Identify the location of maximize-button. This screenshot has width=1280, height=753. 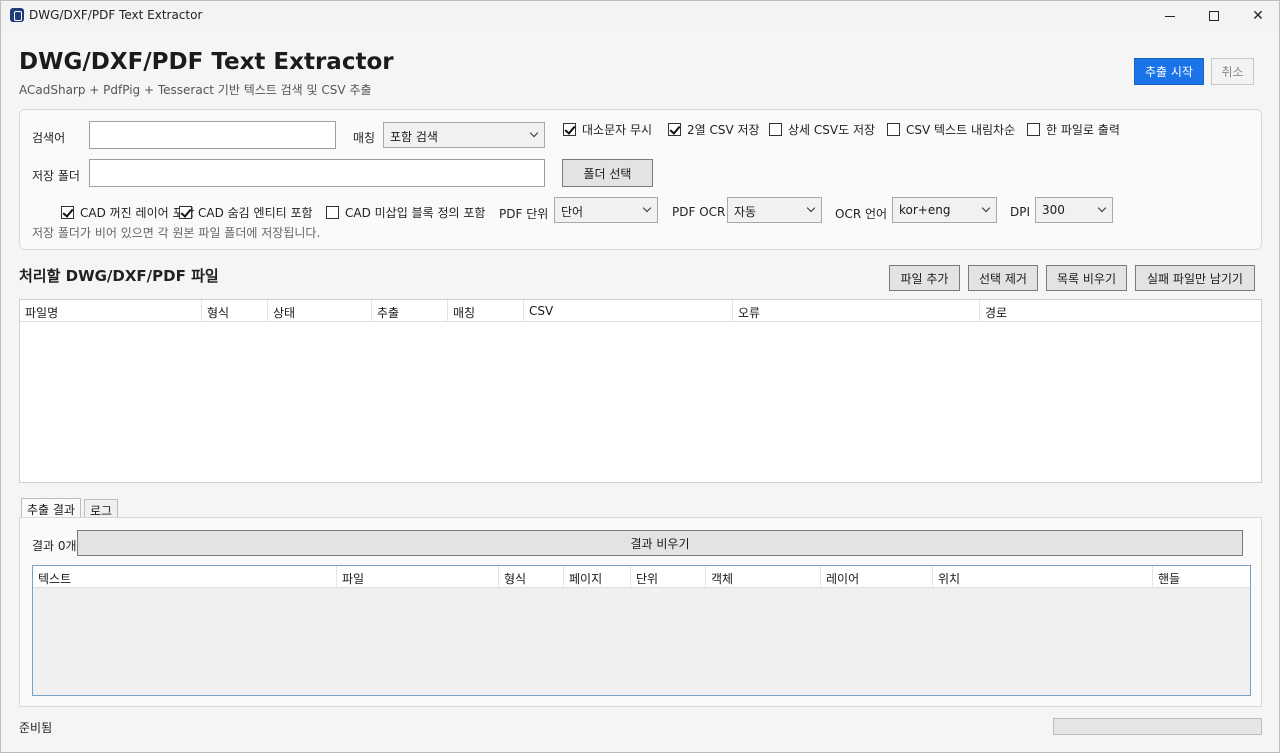
(1214, 16).